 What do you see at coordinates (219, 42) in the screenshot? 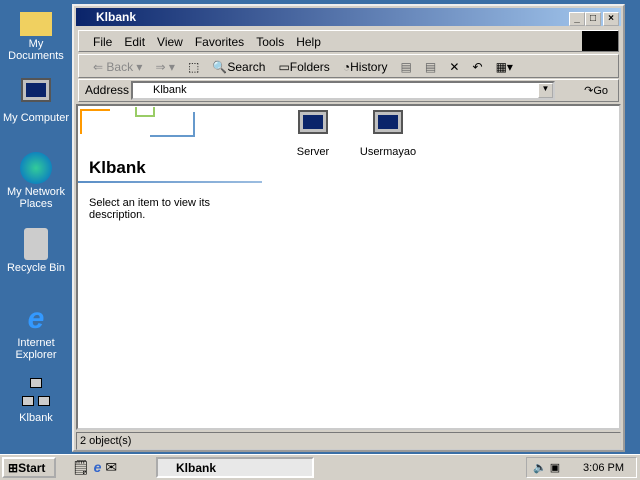
I see `menu-favorites: Favorites` at bounding box center [219, 42].